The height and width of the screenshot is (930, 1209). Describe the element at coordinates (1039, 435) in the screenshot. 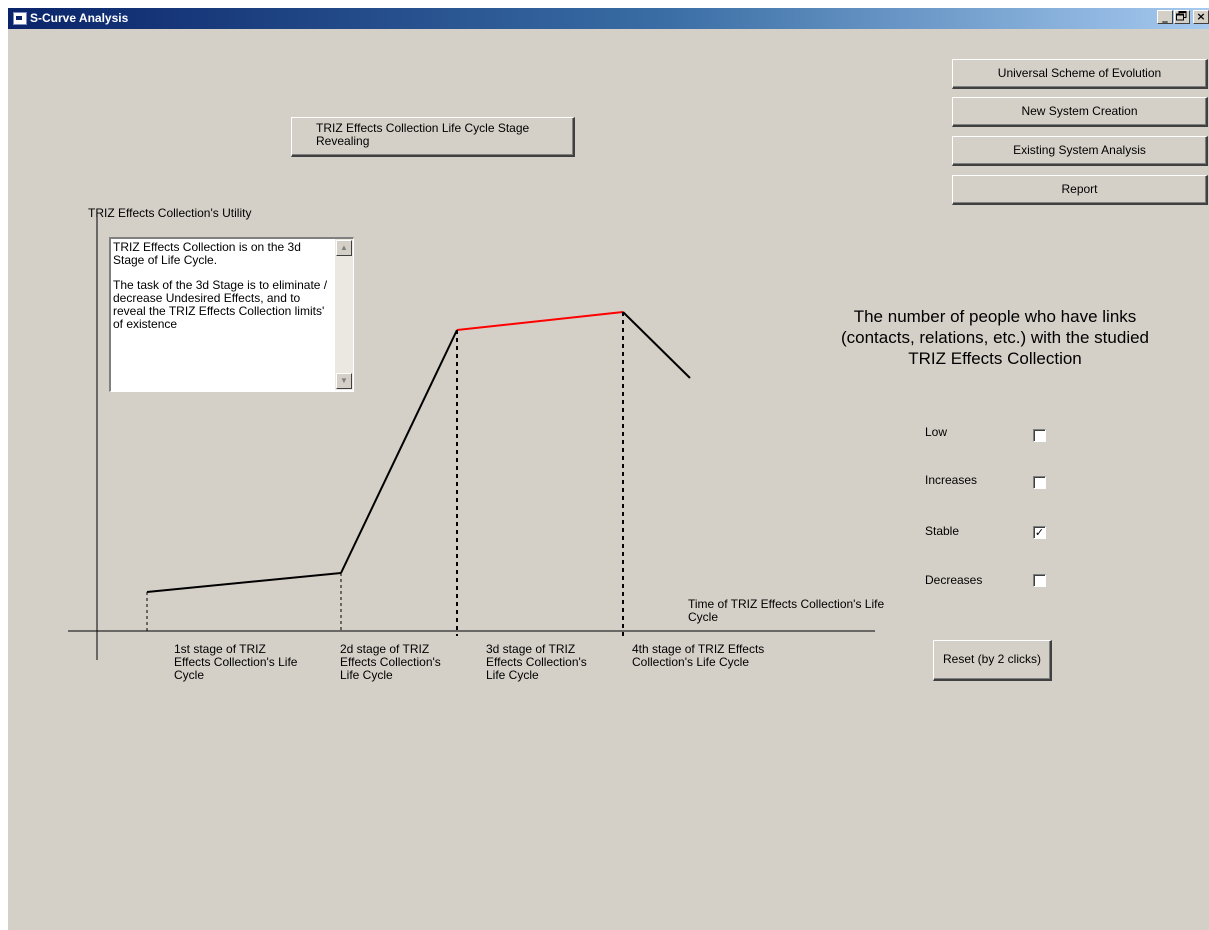

I see `option-low-checkbox` at that location.